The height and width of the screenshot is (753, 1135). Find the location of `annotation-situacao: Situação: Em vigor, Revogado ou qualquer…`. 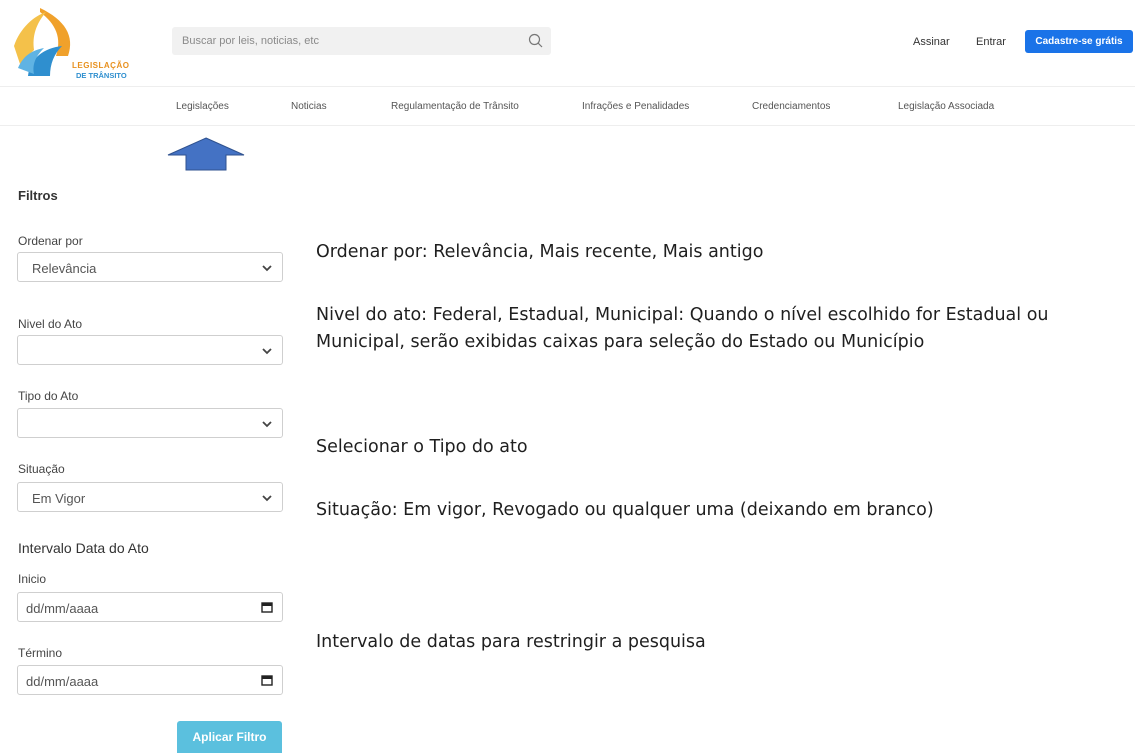

annotation-situacao: Situação: Em vigor, Revogado ou qualquer… is located at coordinates (625, 510).